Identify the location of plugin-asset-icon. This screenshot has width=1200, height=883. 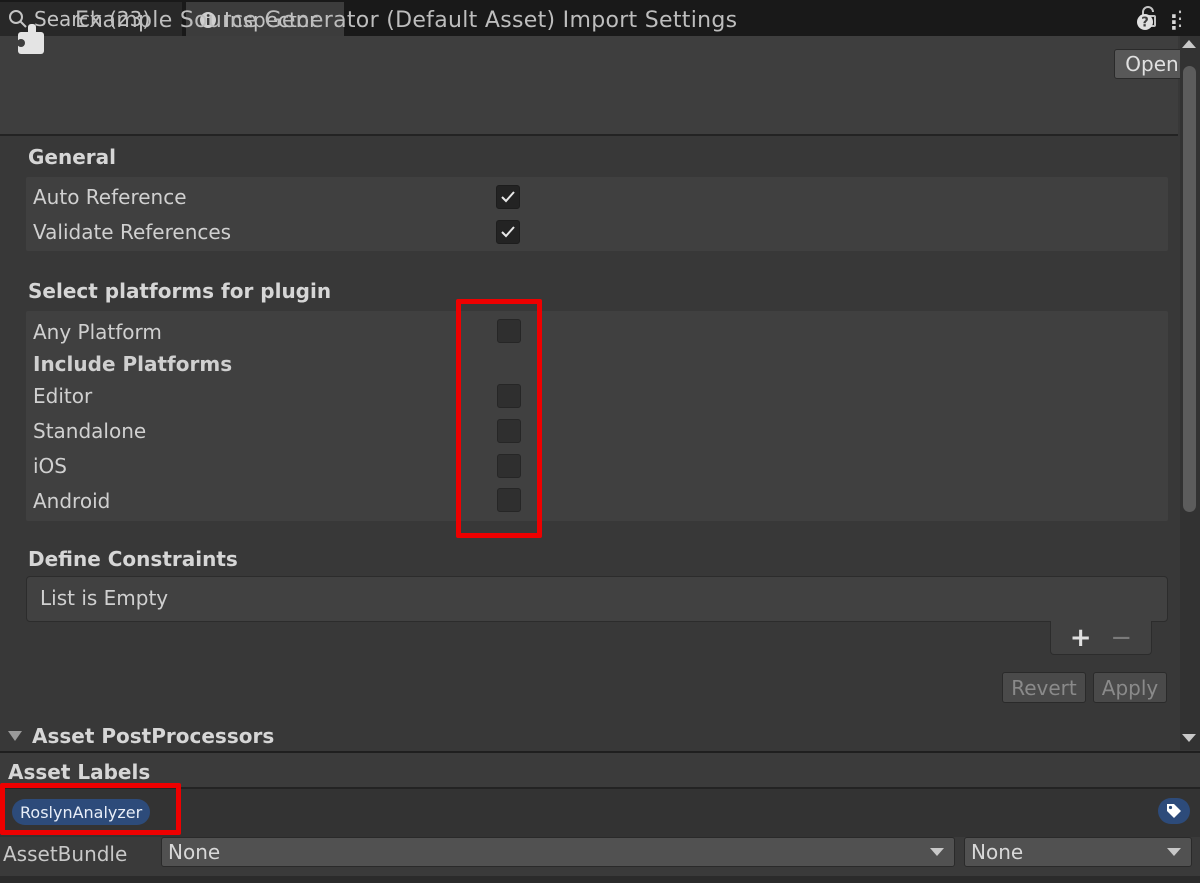
(31, 40).